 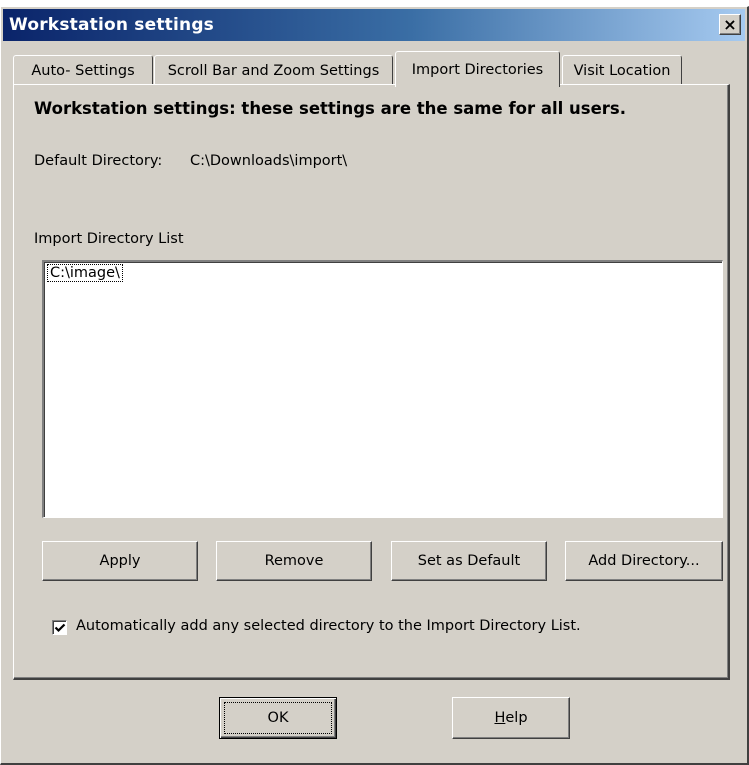 I want to click on list-item: C:\image\, so click(x=85, y=273).